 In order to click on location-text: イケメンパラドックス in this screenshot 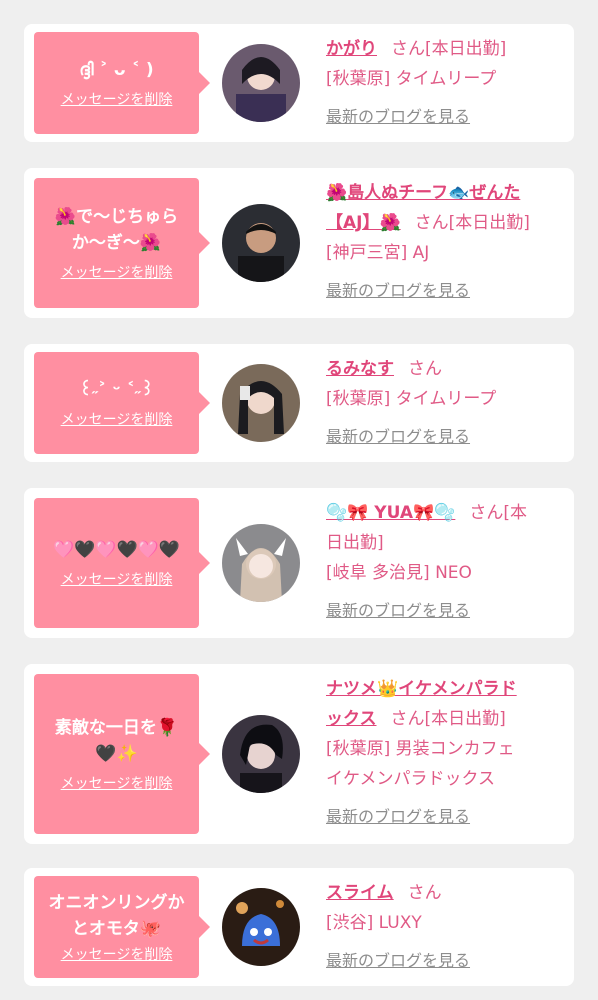, I will do `click(410, 779)`.